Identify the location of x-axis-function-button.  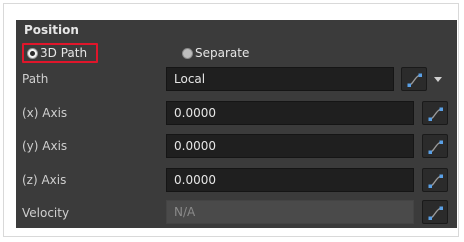
(435, 113).